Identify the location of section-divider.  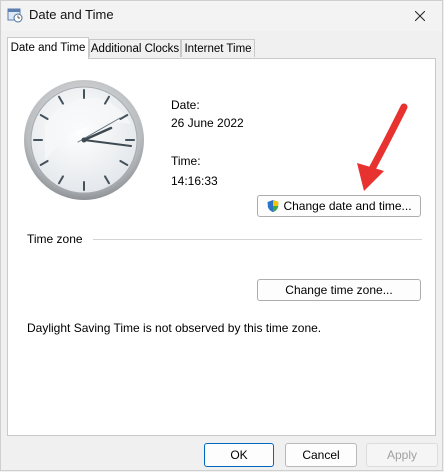
(257, 239).